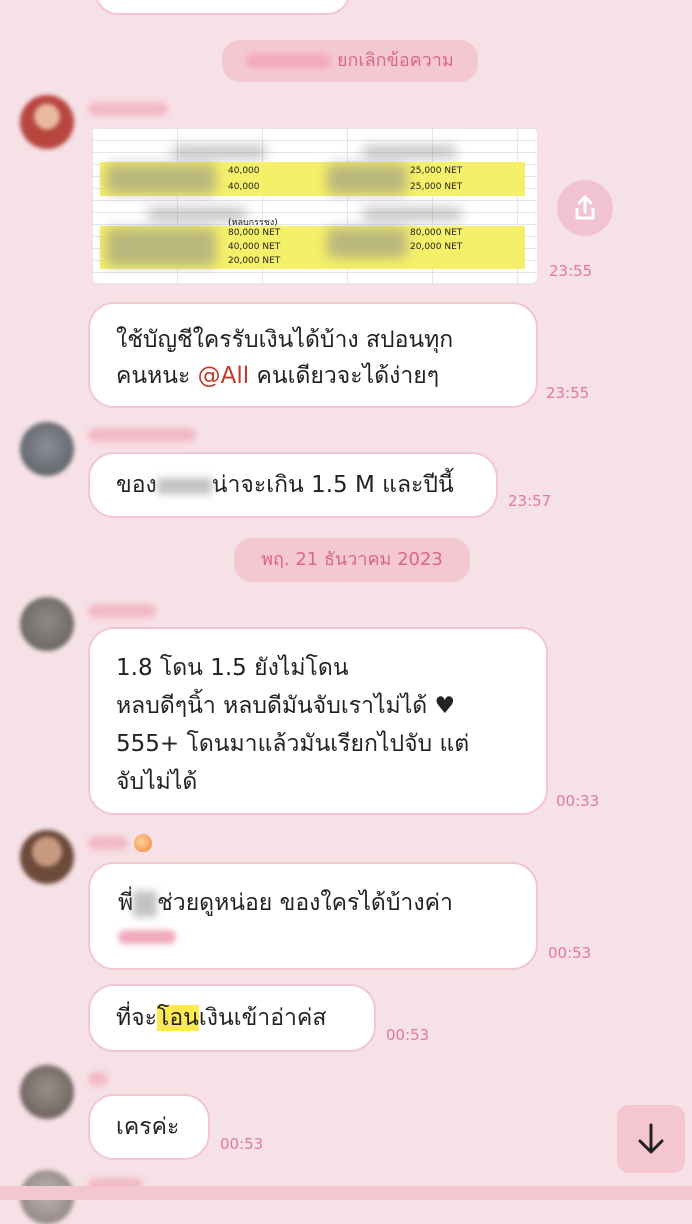  What do you see at coordinates (344, 376) in the screenshot?
I see `message-text: คนเดียวจะได้ง่ายๆ` at bounding box center [344, 376].